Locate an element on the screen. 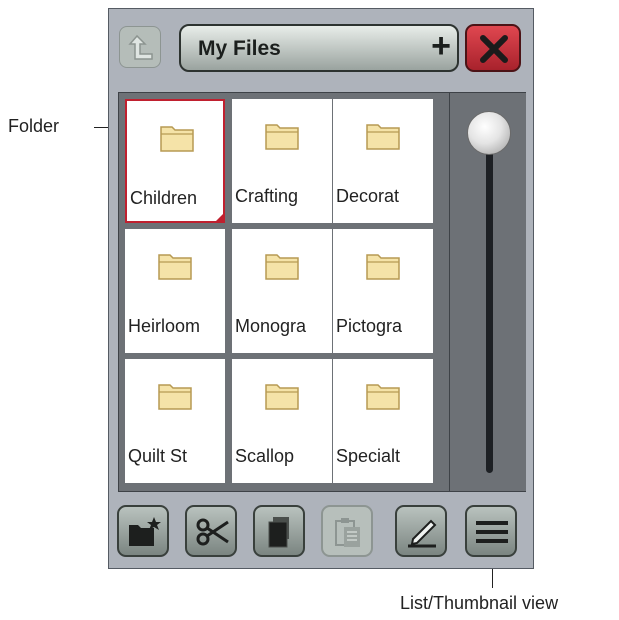 The image size is (619, 620). folder-tile: Scallop is located at coordinates (282, 421).